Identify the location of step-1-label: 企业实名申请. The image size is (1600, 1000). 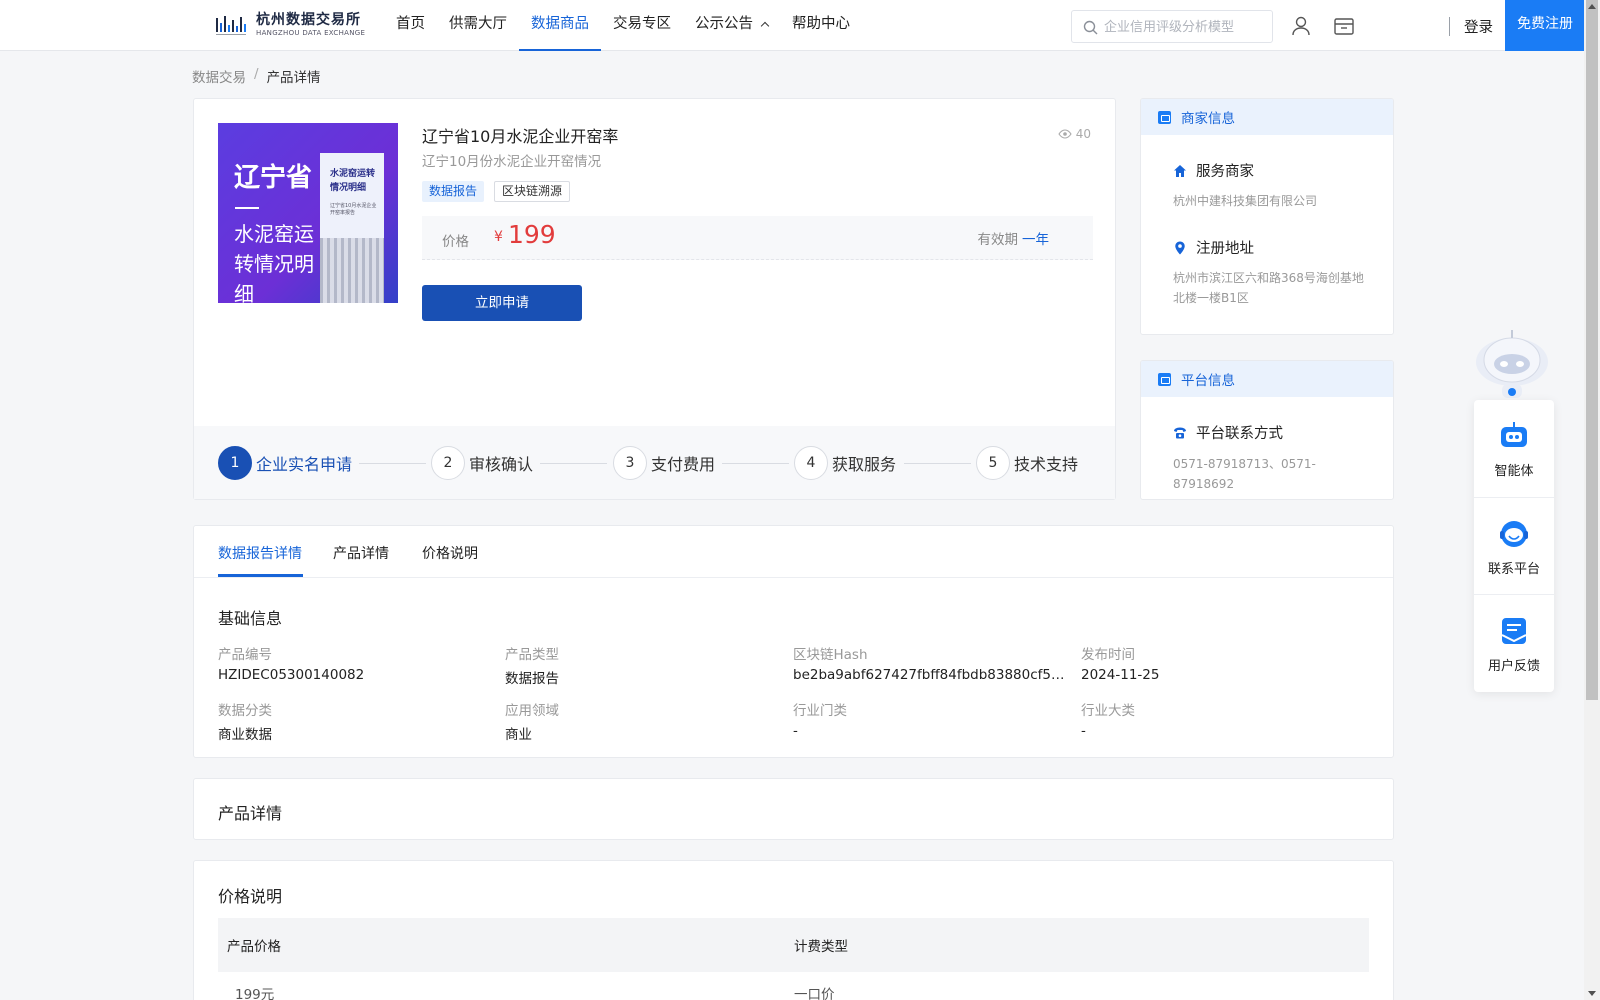
(304, 464).